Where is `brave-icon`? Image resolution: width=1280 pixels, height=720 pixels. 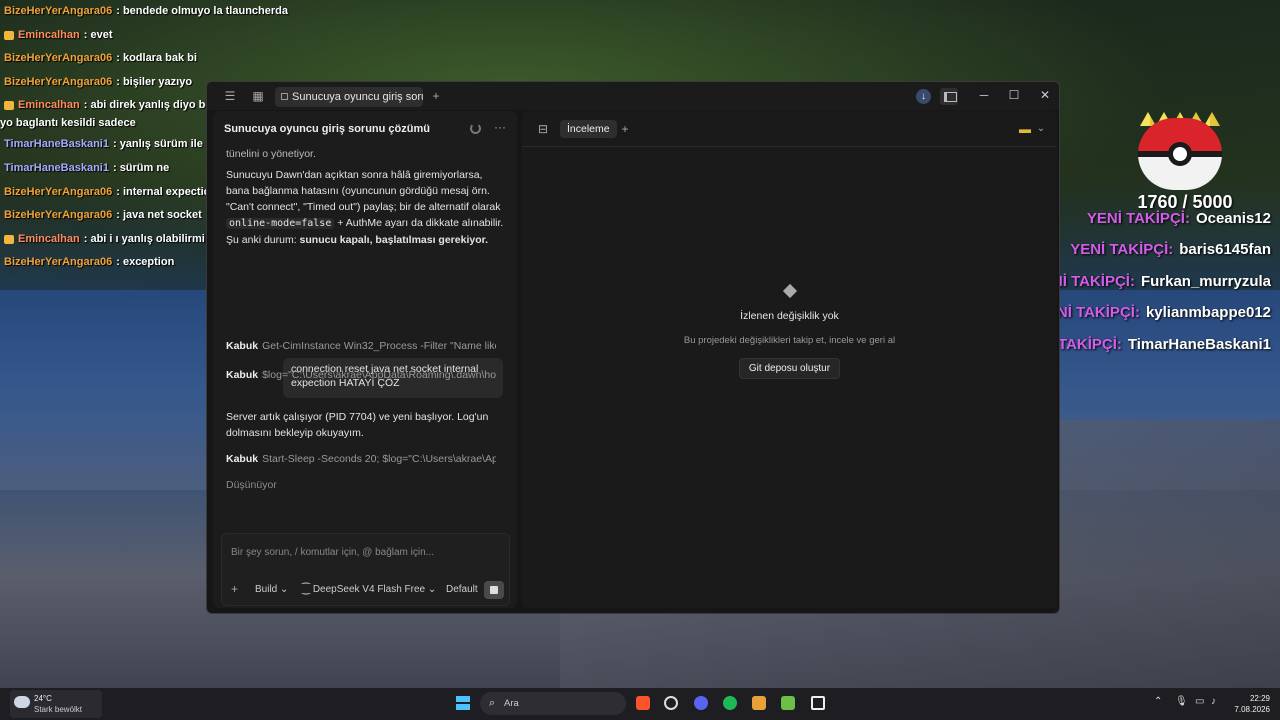 brave-icon is located at coordinates (643, 703).